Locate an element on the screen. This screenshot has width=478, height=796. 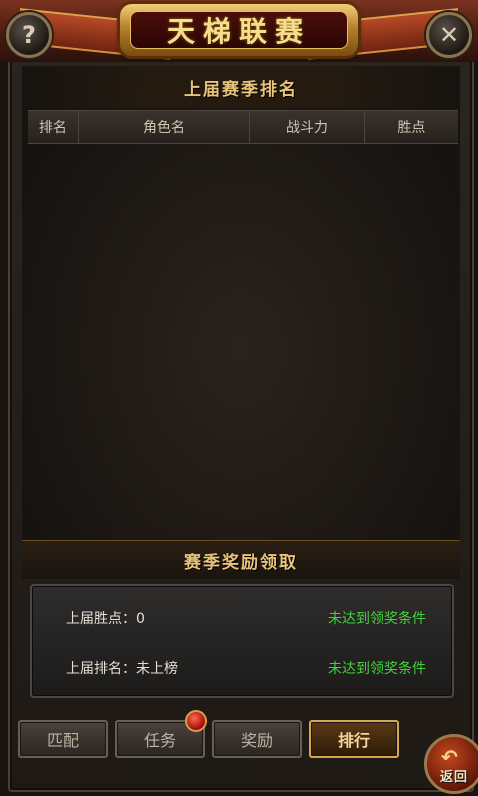
bottom-tabs: 匹配 任务 奖励 排行 is located at coordinates (208, 739).